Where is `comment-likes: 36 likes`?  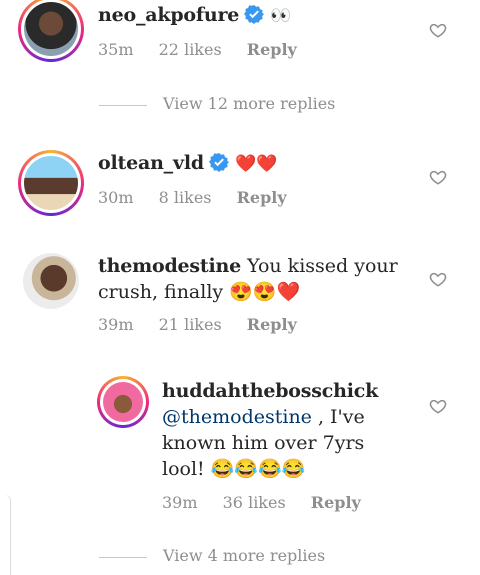
comment-likes: 36 likes is located at coordinates (254, 502).